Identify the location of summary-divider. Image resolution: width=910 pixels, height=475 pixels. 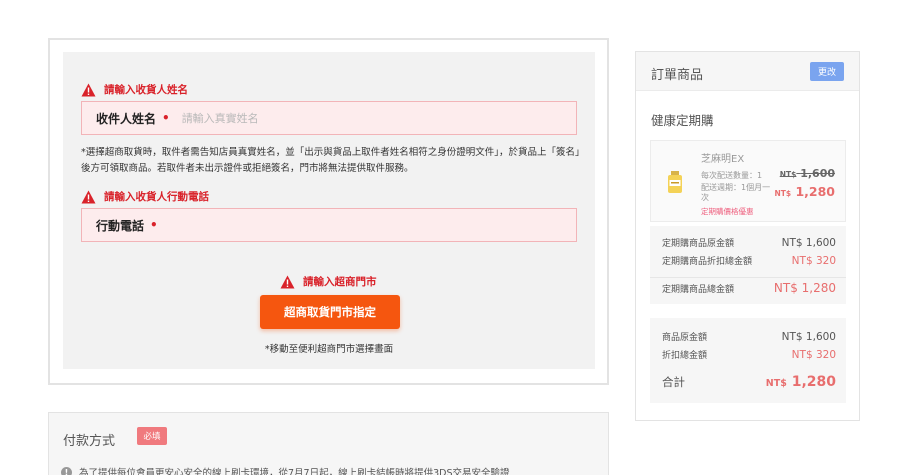
(748, 277).